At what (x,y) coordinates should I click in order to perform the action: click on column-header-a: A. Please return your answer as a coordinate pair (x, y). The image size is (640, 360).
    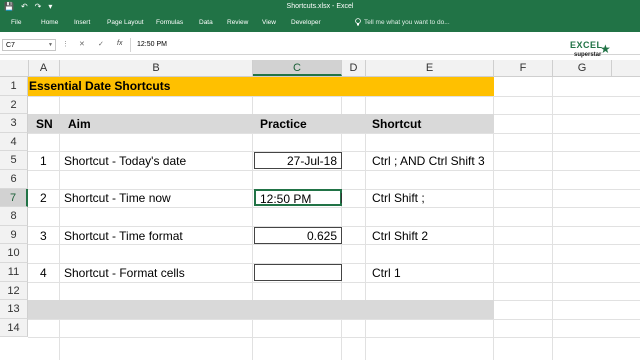
    Looking at the image, I should click on (44, 68).